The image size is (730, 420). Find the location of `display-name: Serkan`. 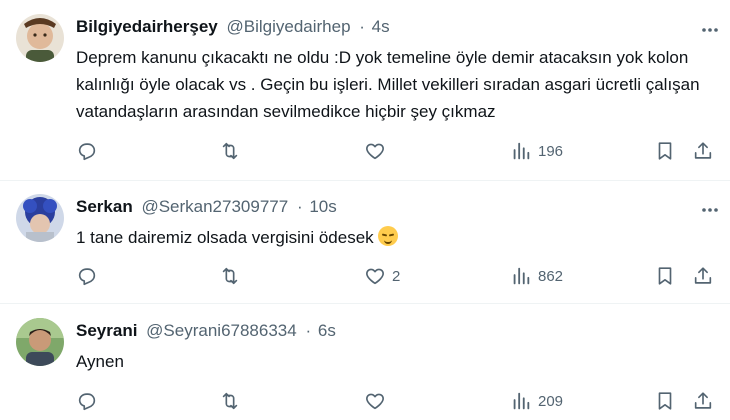

display-name: Serkan is located at coordinates (104, 206).